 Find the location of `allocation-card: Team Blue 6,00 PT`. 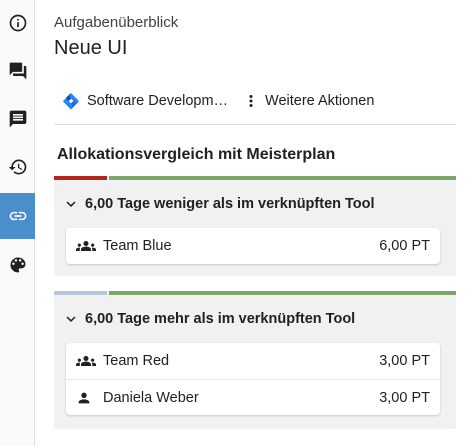

allocation-card: Team Blue 6,00 PT is located at coordinates (253, 246).